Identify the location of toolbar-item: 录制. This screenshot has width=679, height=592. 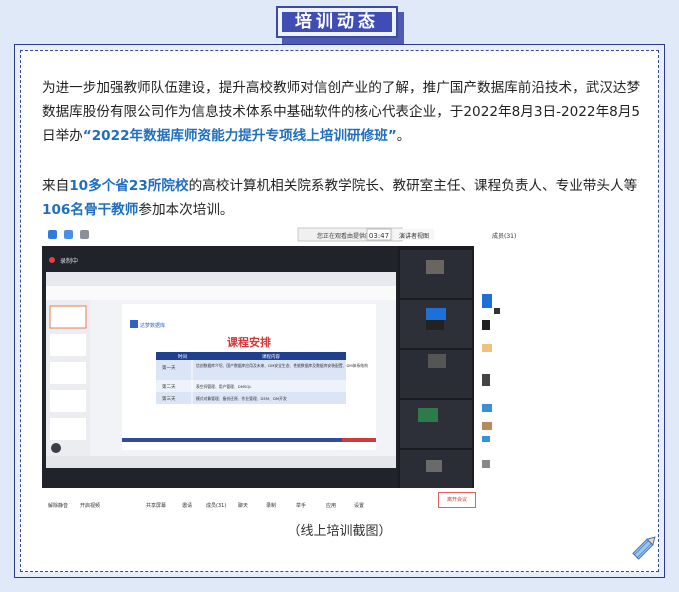
(271, 505).